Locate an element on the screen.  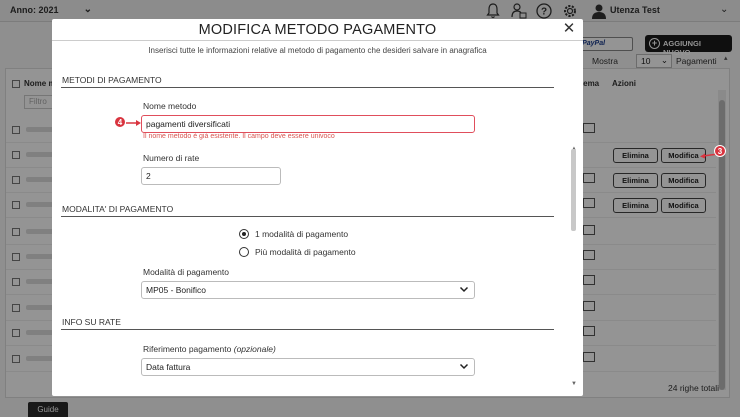
modal-header: MODIFICA METODO PAGAMENTO ✕ is located at coordinates (317, 30).